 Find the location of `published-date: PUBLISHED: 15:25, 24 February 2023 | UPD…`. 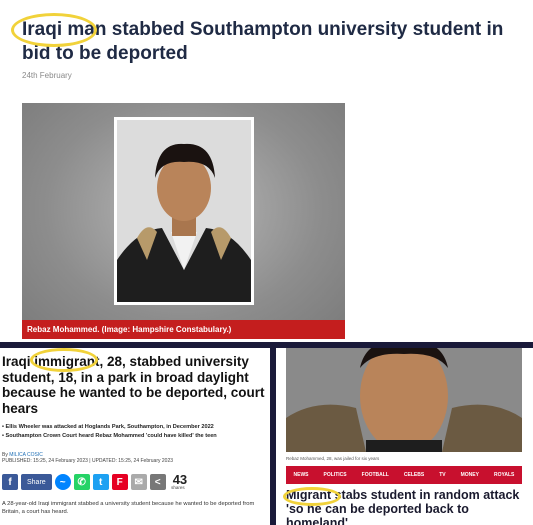

published-date: PUBLISHED: 15:25, 24 February 2023 | UPD… is located at coordinates (88, 461).